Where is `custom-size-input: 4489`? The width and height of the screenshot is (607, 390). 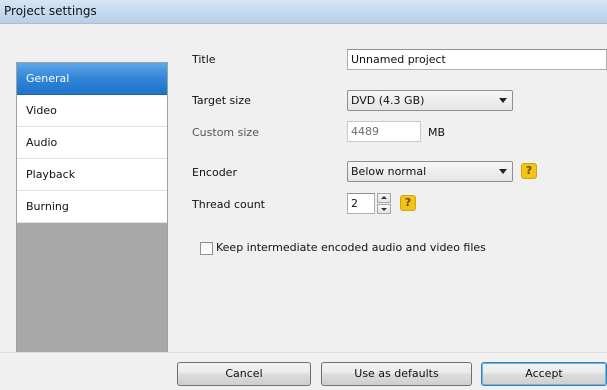 custom-size-input: 4489 is located at coordinates (384, 131).